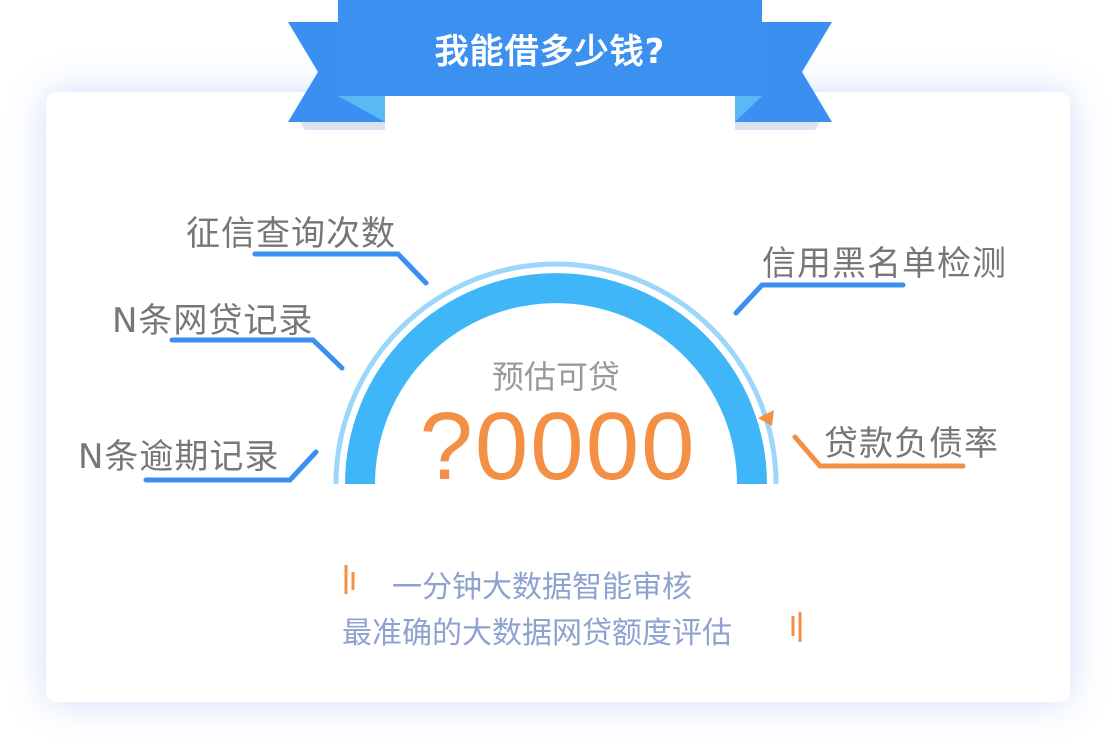 The width and height of the screenshot is (1116, 749). What do you see at coordinates (179, 457) in the screenshot?
I see `factor-overdue-records: N条逾期记录` at bounding box center [179, 457].